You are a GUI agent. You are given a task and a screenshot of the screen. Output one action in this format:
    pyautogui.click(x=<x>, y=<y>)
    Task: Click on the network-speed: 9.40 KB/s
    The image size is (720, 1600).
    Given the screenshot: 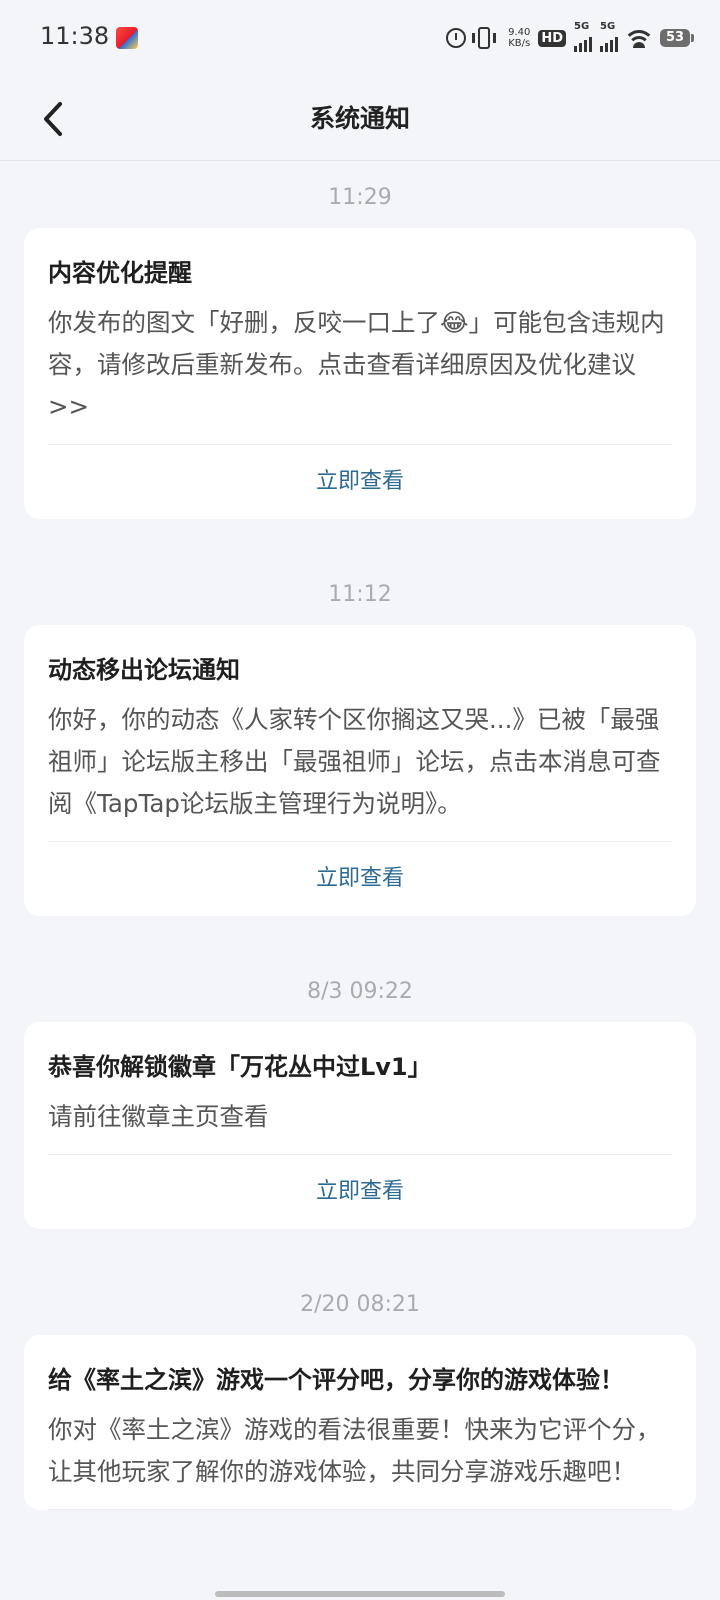 What is the action you would take?
    pyautogui.click(x=519, y=38)
    